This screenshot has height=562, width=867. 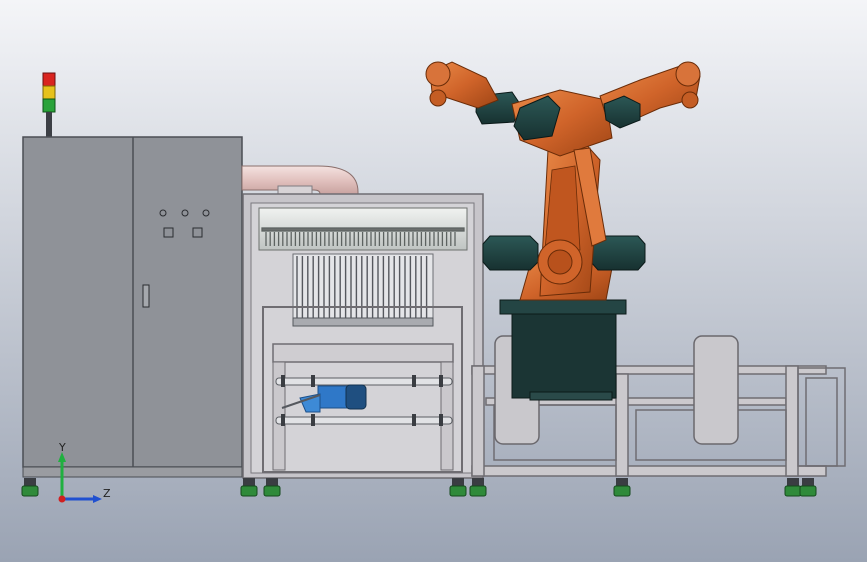 What do you see at coordinates (363, 322) in the screenshot?
I see `nozzle-manifold` at bounding box center [363, 322].